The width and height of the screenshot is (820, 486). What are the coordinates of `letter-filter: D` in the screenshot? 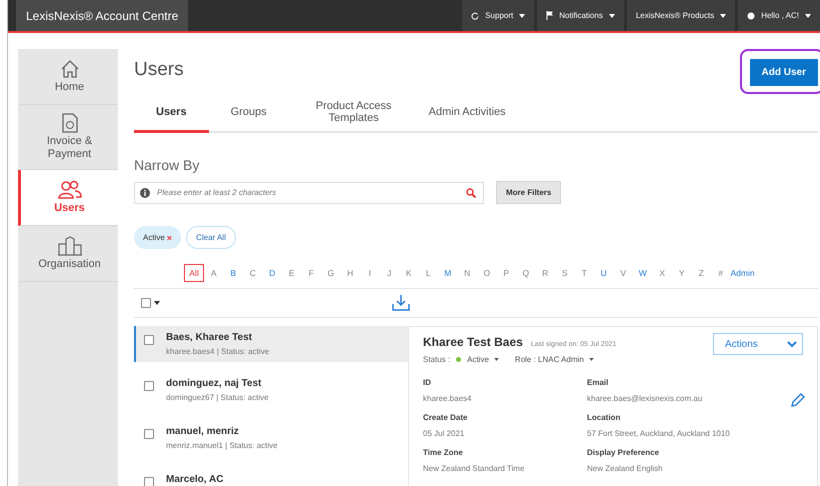 It's located at (272, 273).